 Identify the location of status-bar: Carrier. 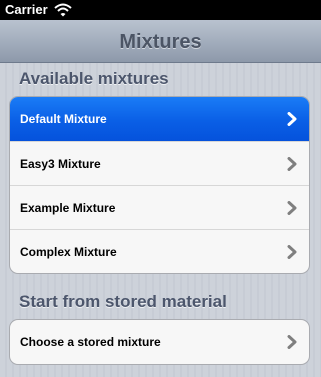
(160, 10).